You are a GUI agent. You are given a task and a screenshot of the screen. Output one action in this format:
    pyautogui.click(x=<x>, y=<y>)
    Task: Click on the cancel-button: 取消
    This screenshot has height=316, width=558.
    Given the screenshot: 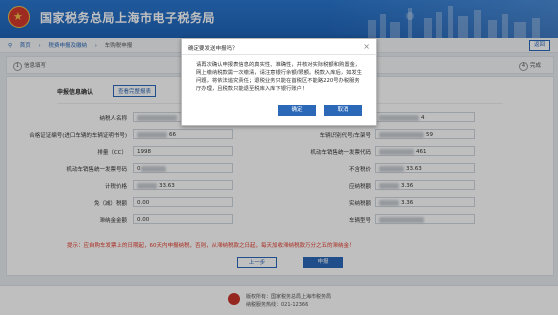 What is the action you would take?
    pyautogui.click(x=343, y=110)
    